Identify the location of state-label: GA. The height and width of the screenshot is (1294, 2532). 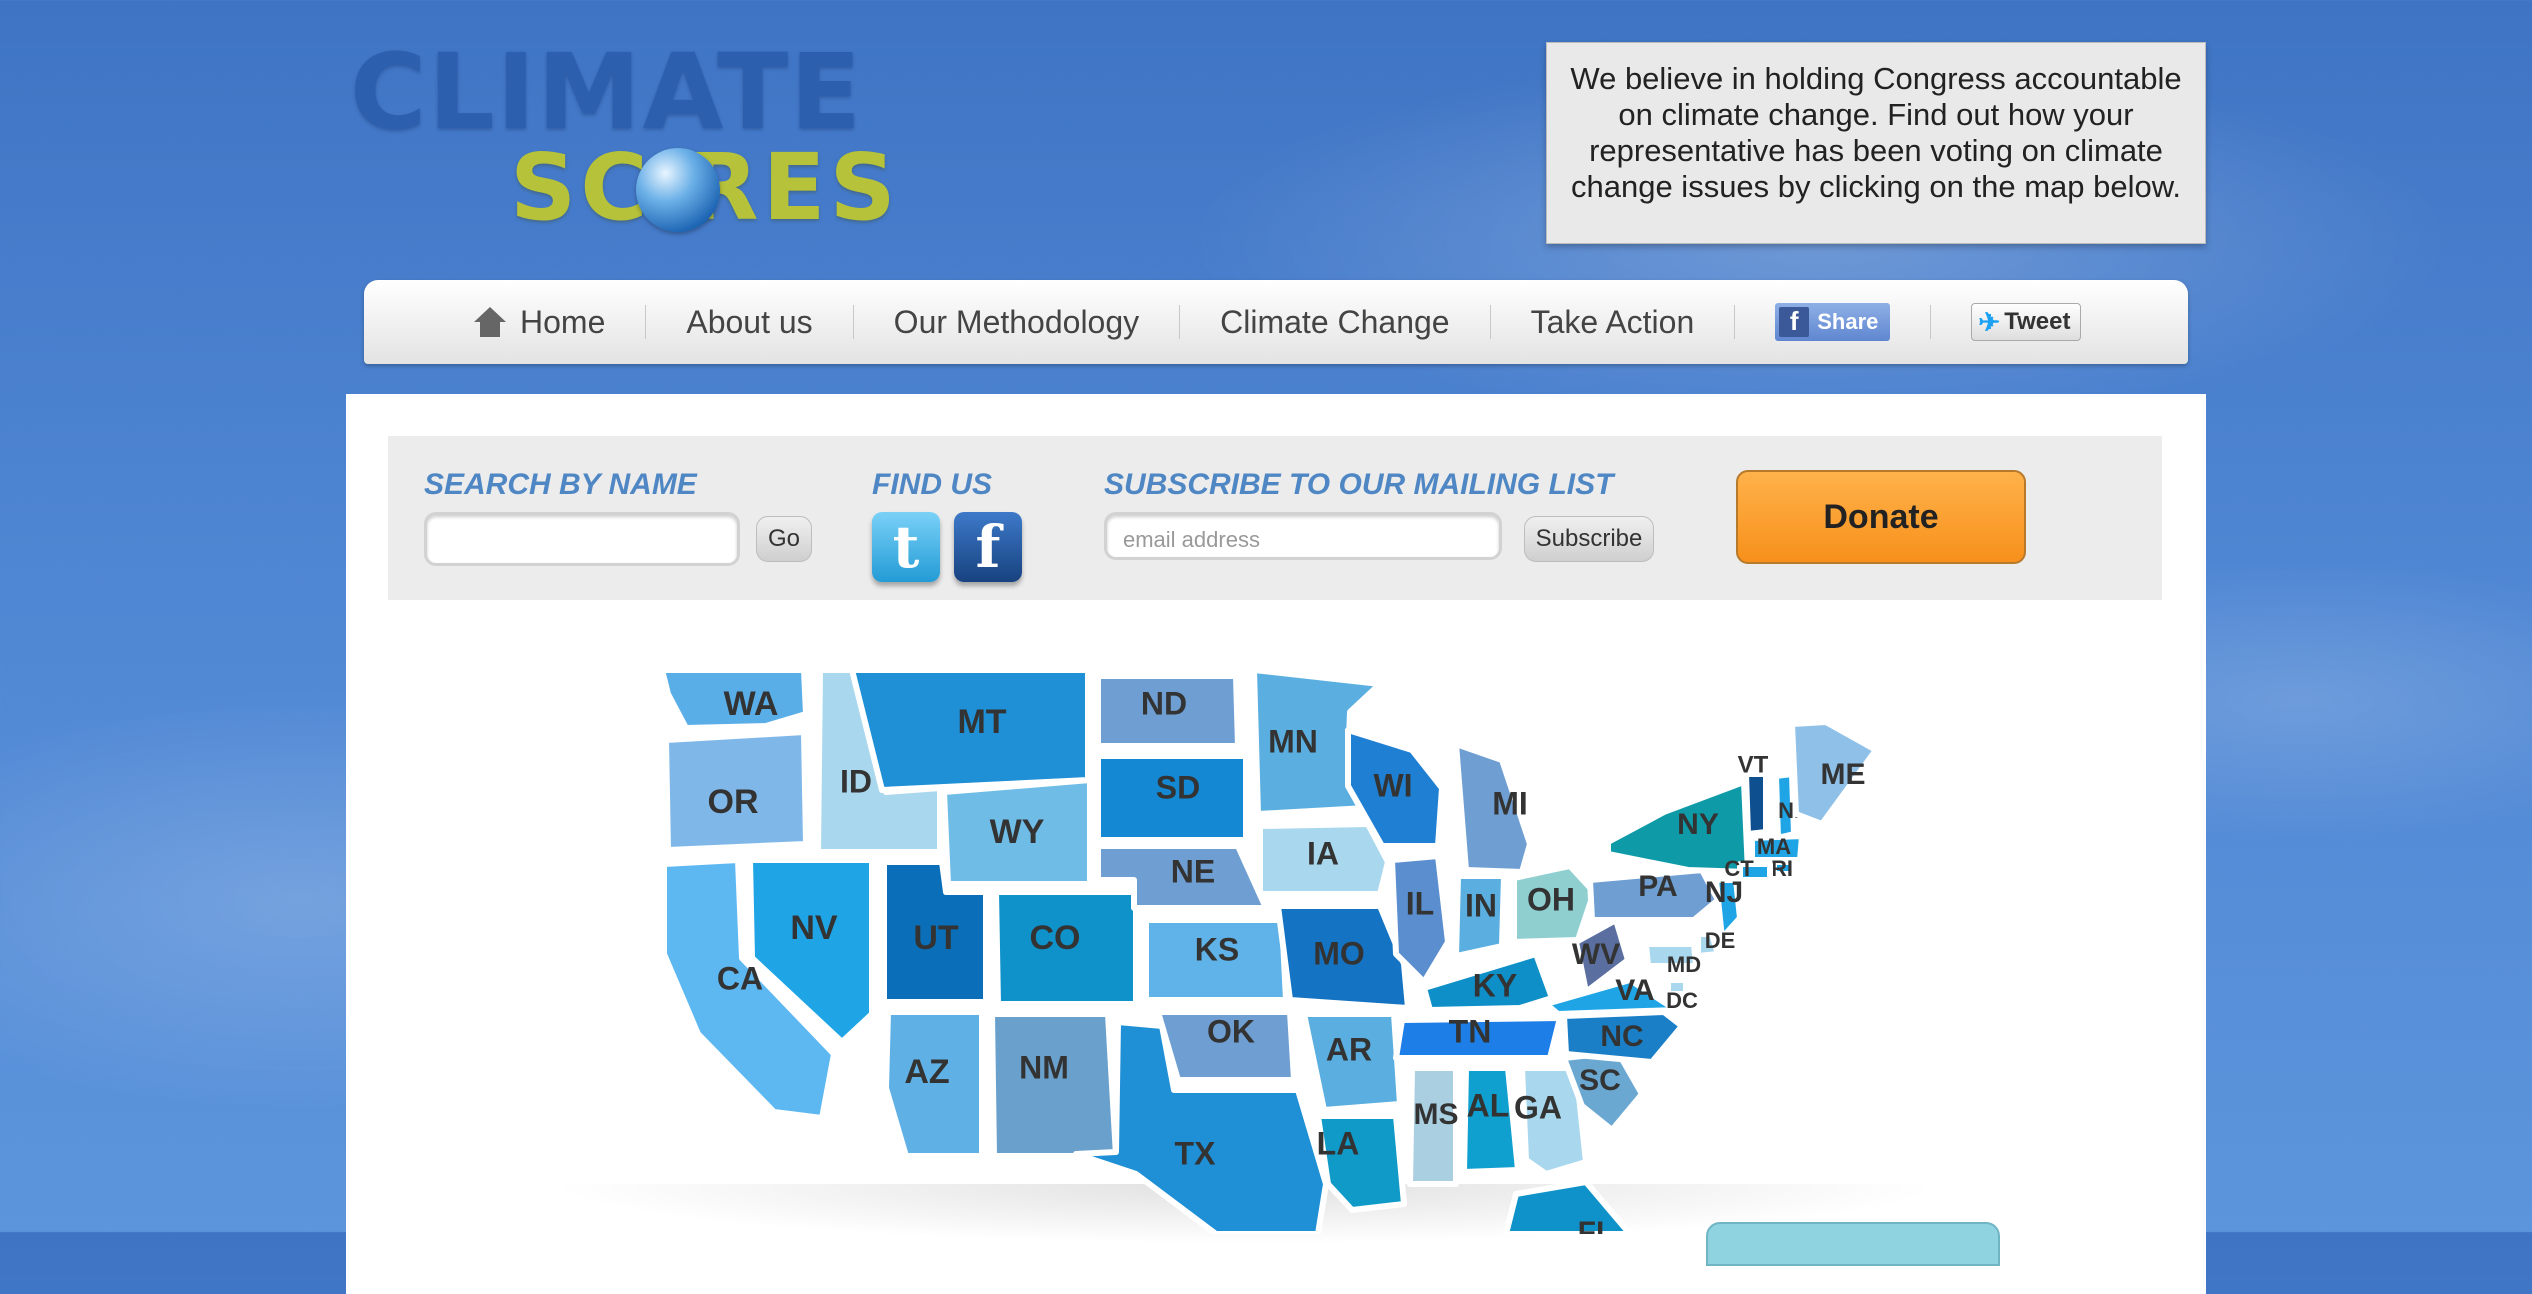
(1538, 1107).